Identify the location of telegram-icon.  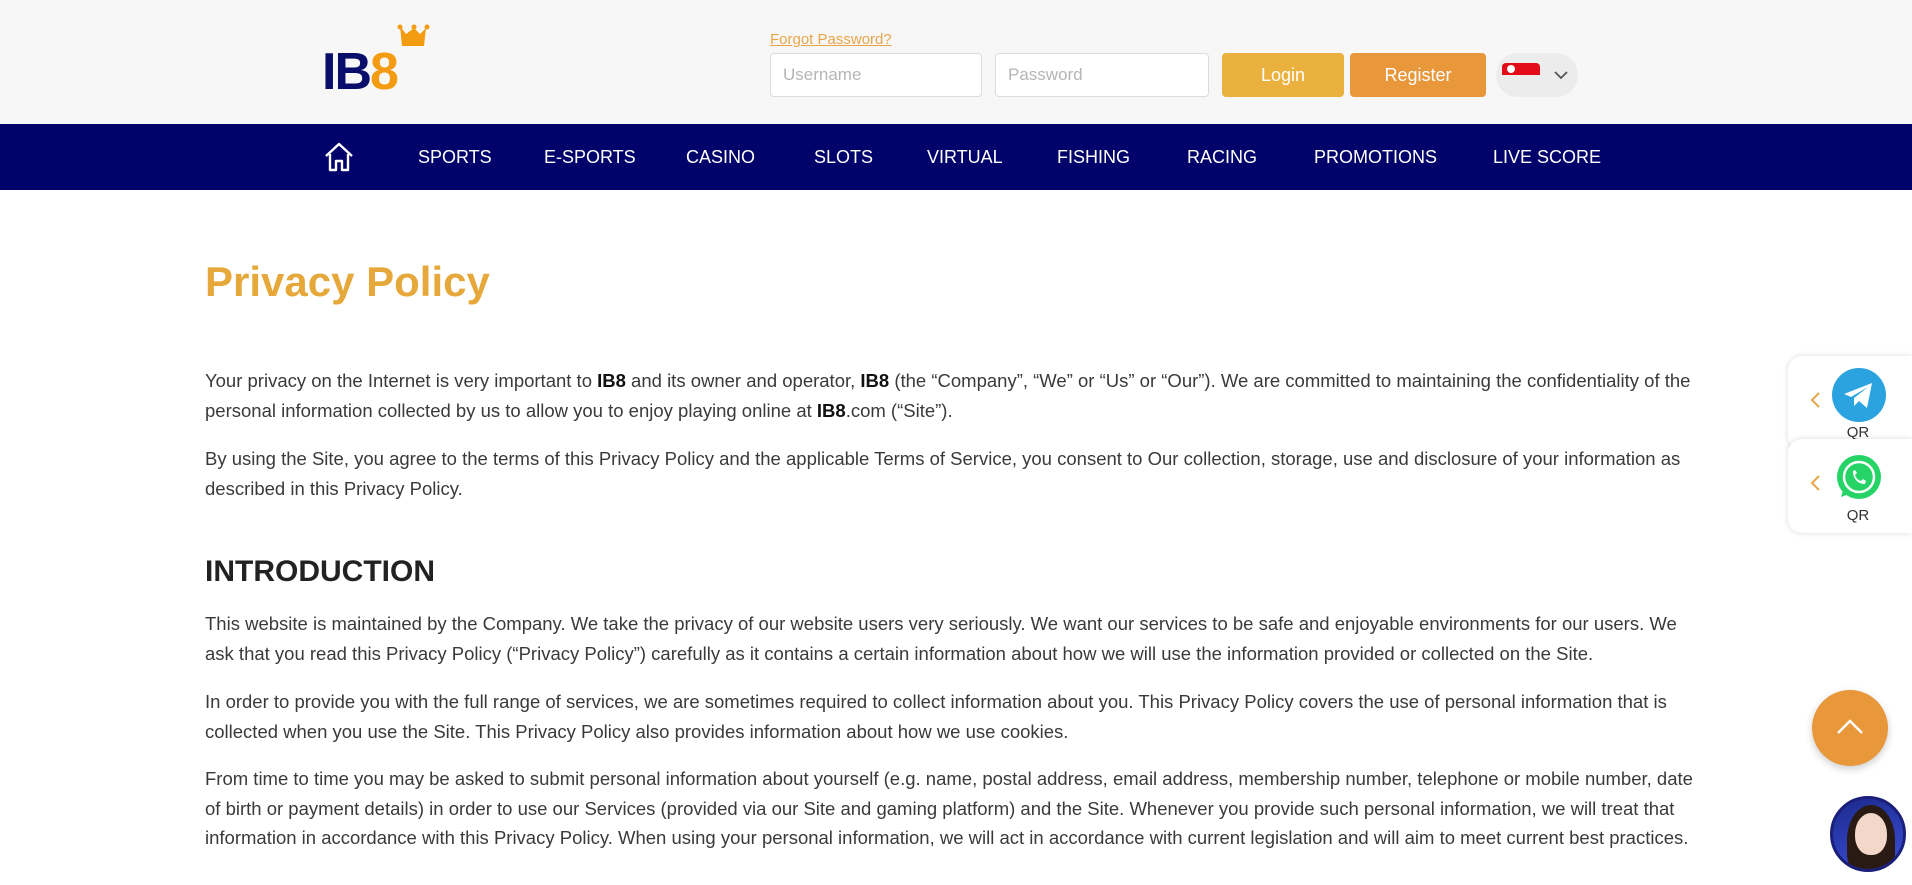
(1859, 395).